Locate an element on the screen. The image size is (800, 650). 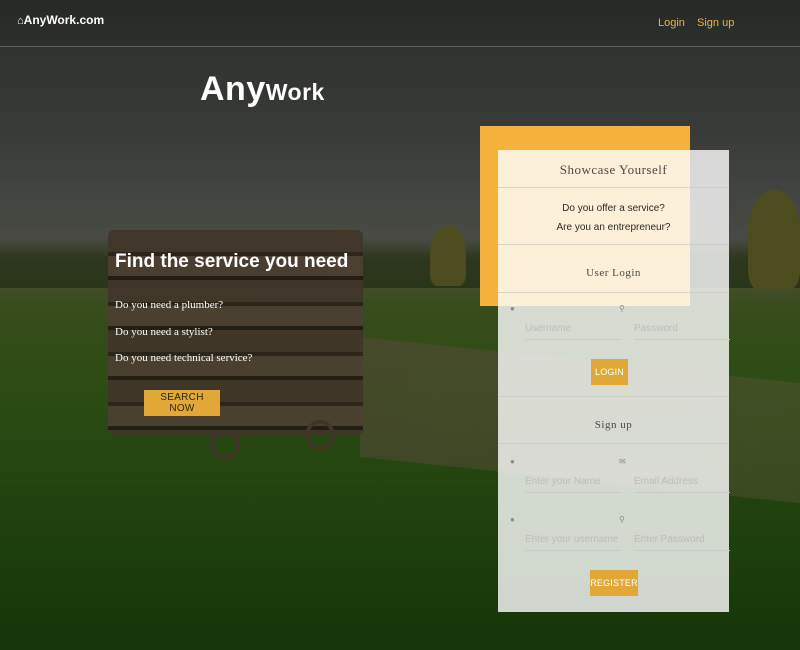
search-now-button: SEARCH NOW is located at coordinates (182, 403).